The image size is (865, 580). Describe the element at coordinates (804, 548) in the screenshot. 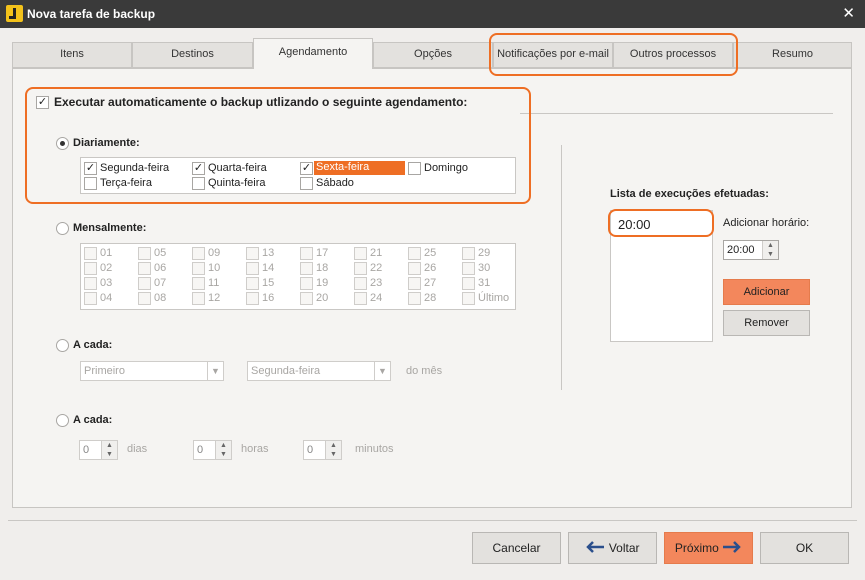

I see `ok-button: OK` at that location.